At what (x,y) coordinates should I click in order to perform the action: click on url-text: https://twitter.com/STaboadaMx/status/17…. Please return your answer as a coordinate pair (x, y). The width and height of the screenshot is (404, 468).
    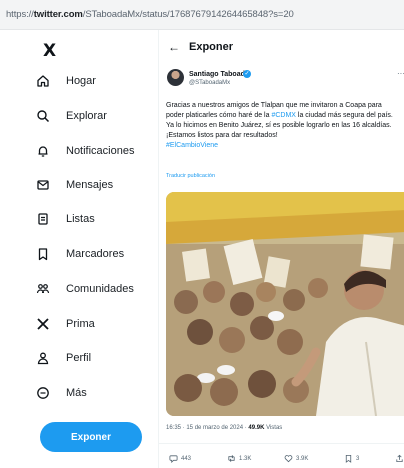
    Looking at the image, I should click on (150, 14).